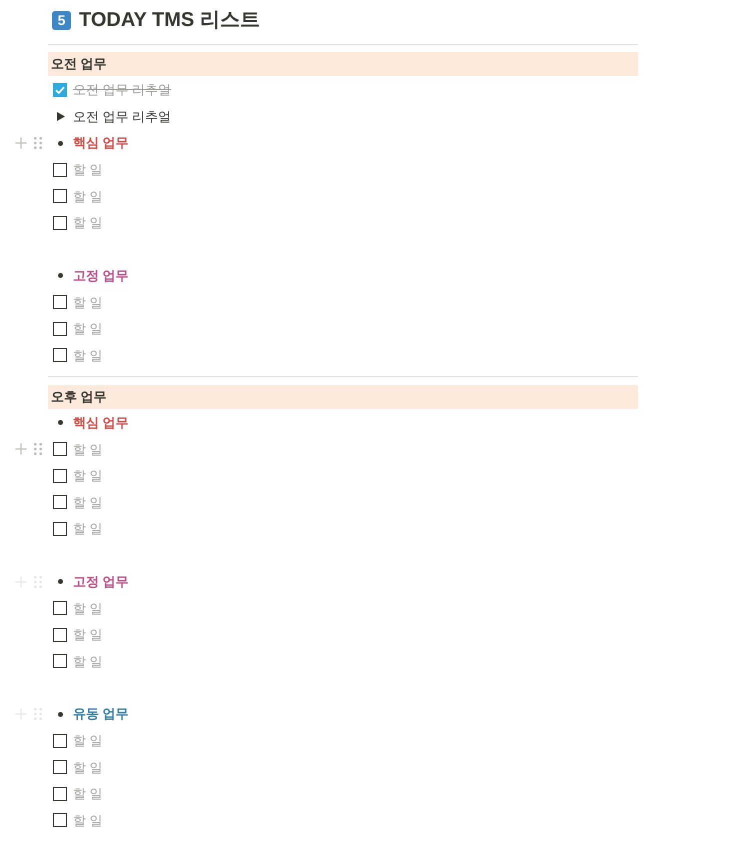 The height and width of the screenshot is (846, 729). Describe the element at coordinates (60, 90) in the screenshot. I see `checked-checkbox` at that location.